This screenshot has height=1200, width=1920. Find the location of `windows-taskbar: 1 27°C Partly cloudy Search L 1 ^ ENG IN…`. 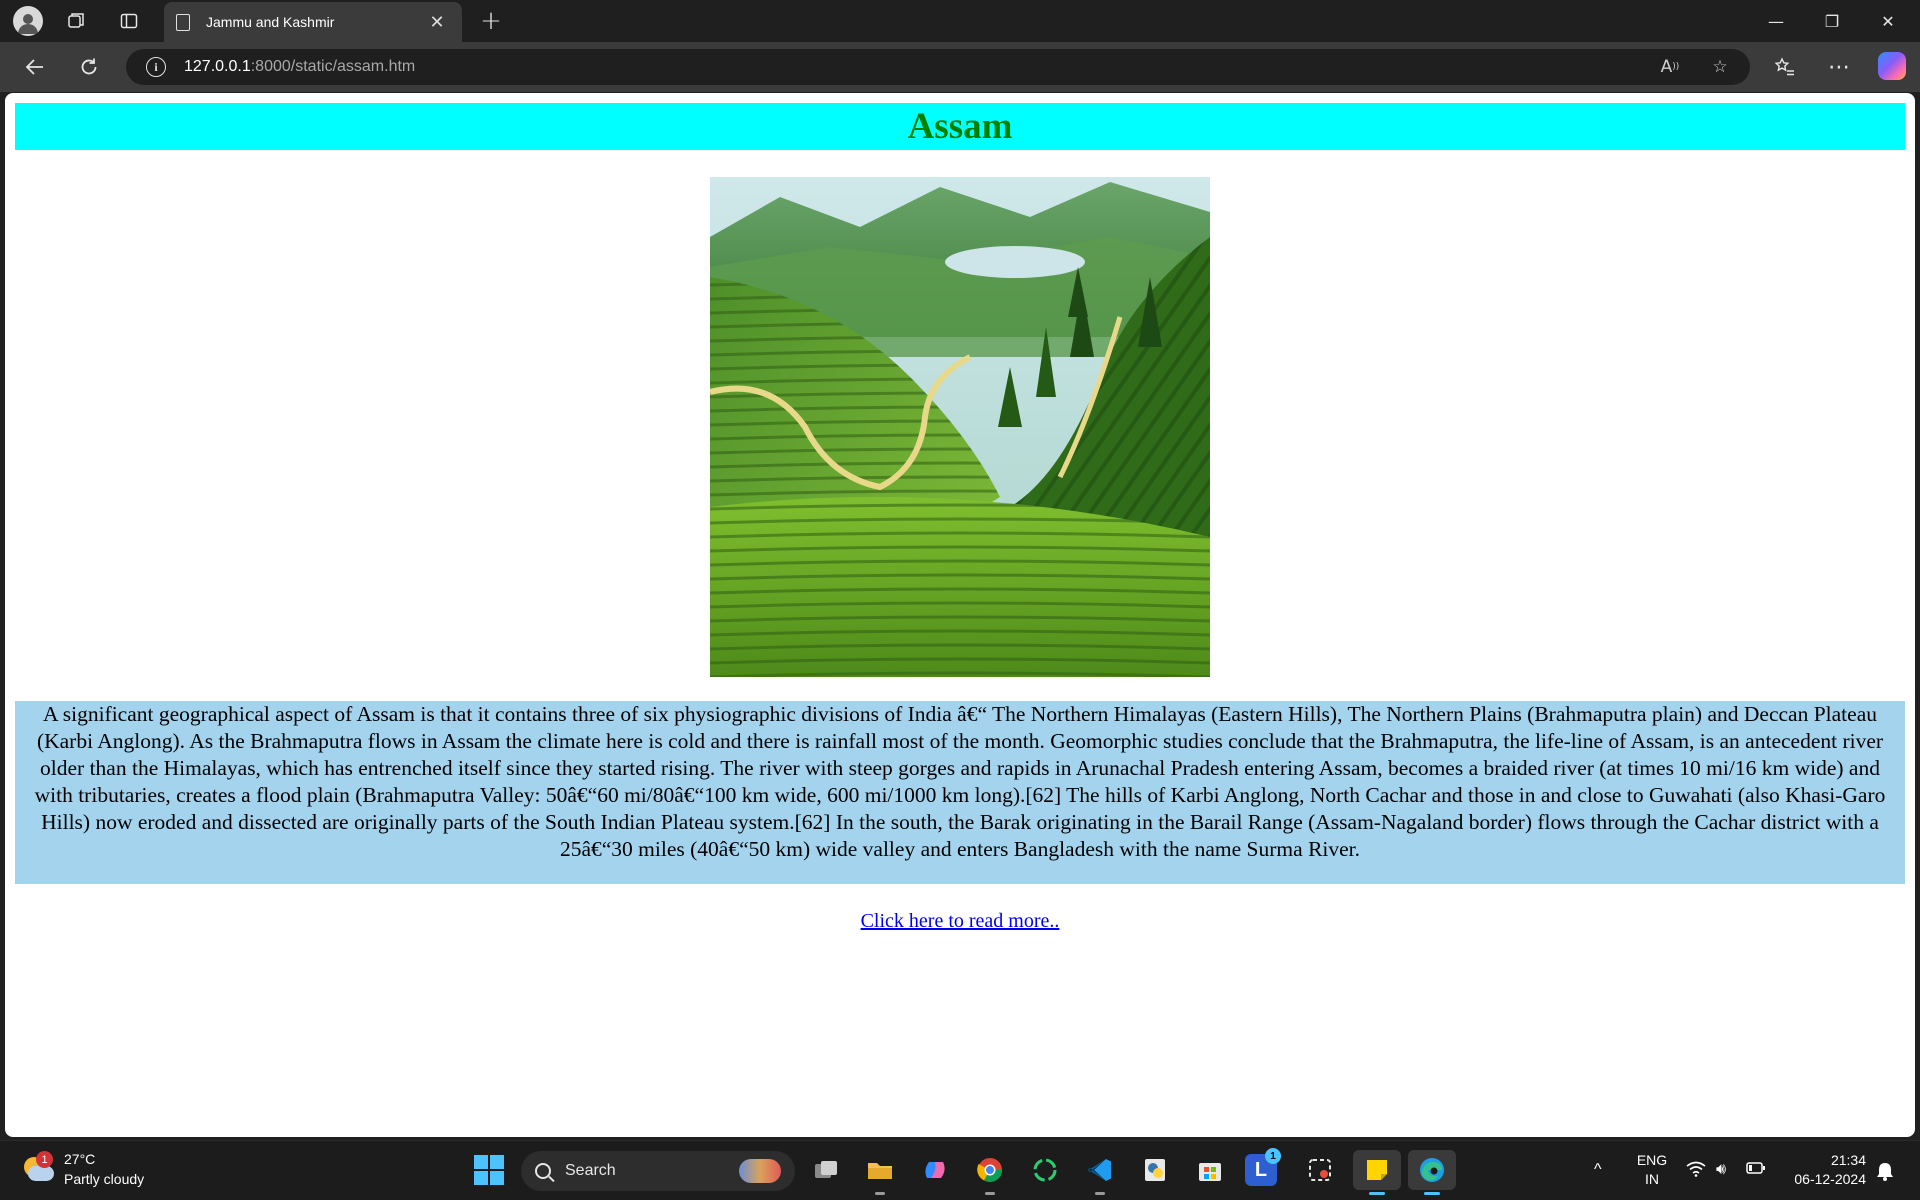

windows-taskbar: 1 27°C Partly cloudy Search L 1 ^ ENG IN… is located at coordinates (960, 1170).